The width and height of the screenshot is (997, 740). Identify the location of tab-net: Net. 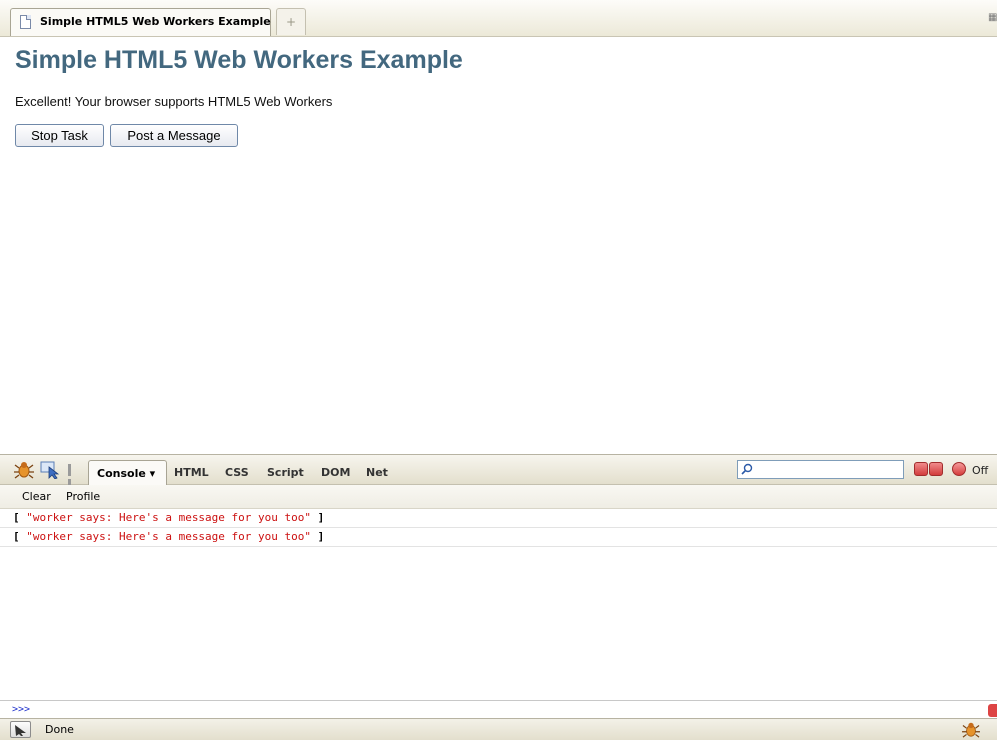
(377, 472).